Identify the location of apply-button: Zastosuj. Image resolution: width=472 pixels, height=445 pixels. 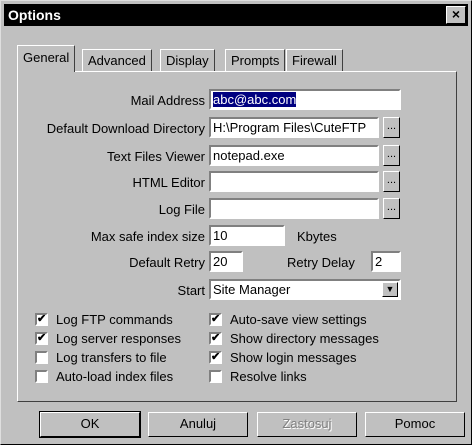
(307, 424).